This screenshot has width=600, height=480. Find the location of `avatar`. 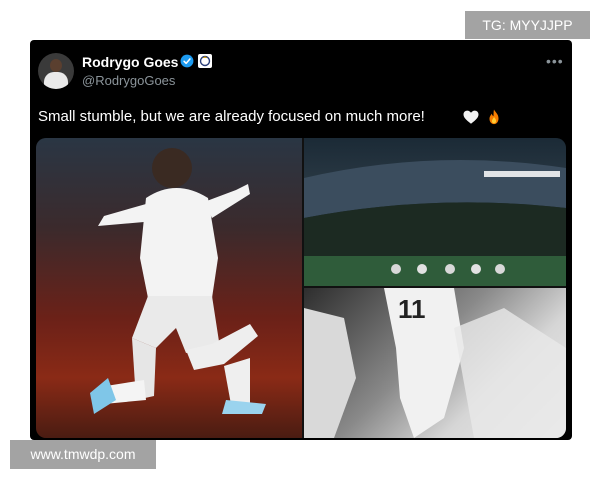

avatar is located at coordinates (56, 71).